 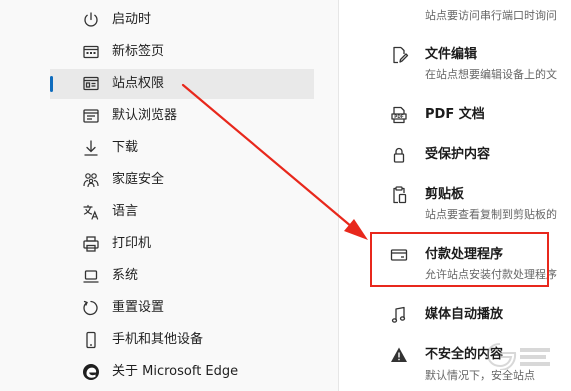 I want to click on permission-item-file-editing: 文件编辑 在站点想要编辑设备上的文, so click(x=455, y=62).